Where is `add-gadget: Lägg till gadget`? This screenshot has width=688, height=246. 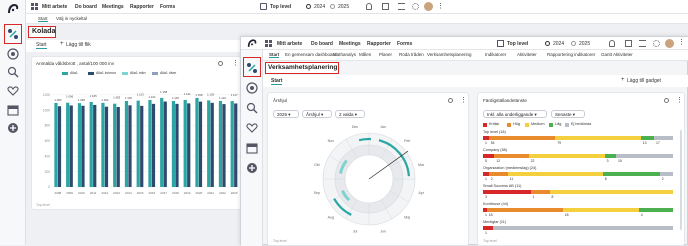 add-gadget: Lägg till gadget is located at coordinates (644, 81).